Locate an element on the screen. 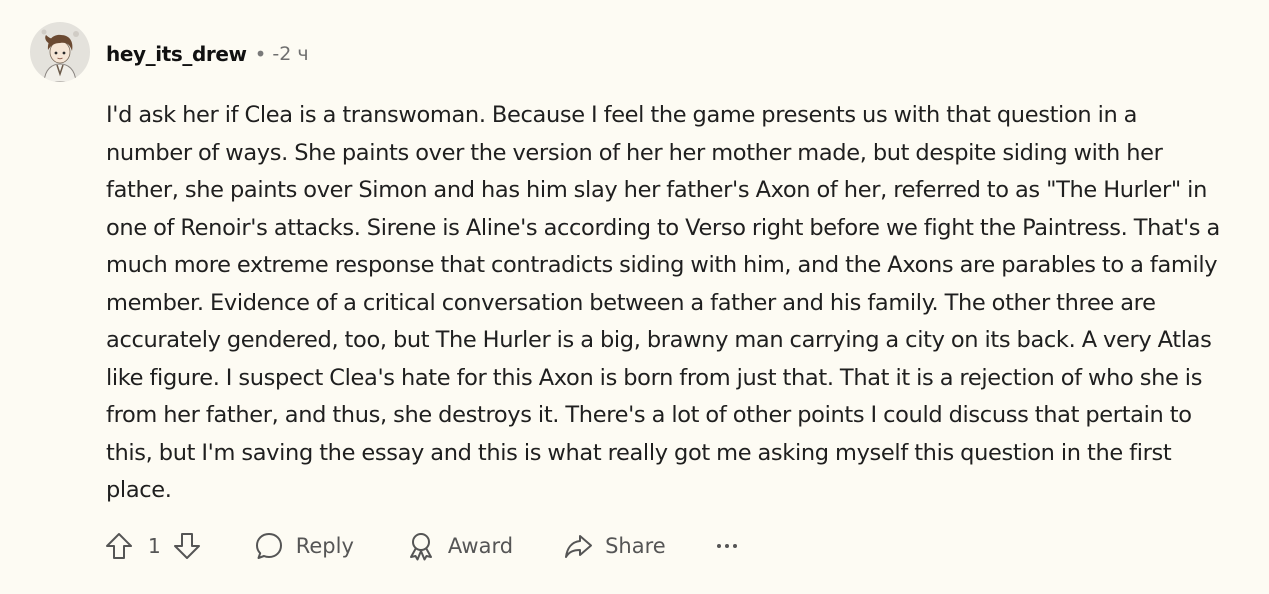  comment-timestamp: -2 ч is located at coordinates (290, 54).